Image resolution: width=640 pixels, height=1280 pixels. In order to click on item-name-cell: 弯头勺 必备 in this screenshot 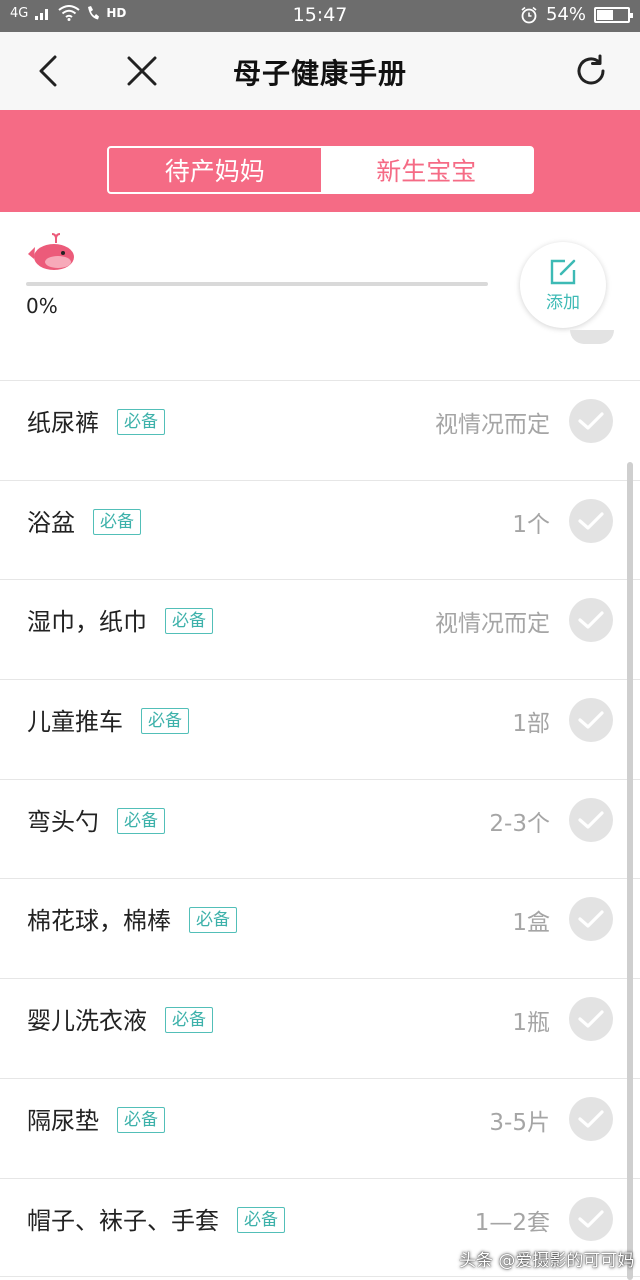, I will do `click(96, 819)`.